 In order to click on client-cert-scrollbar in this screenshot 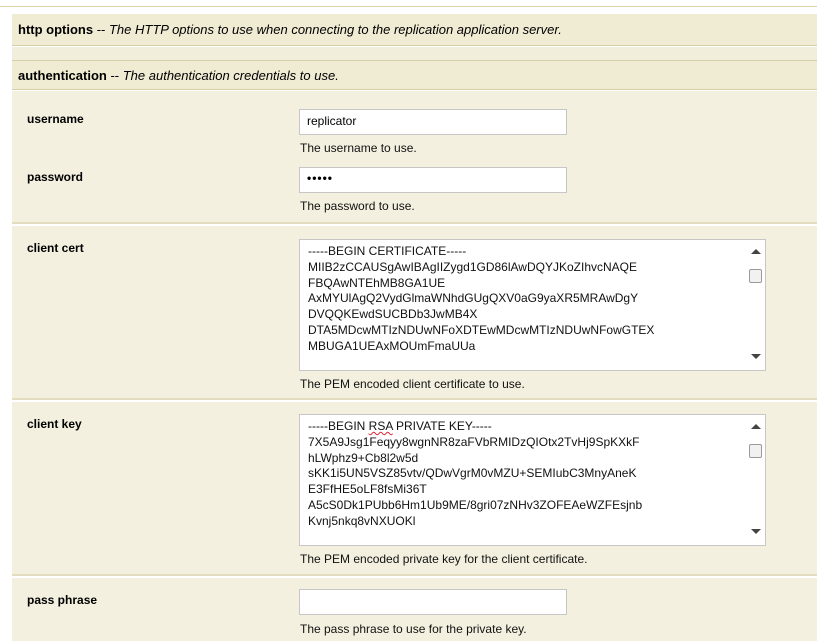, I will do `click(756, 305)`.